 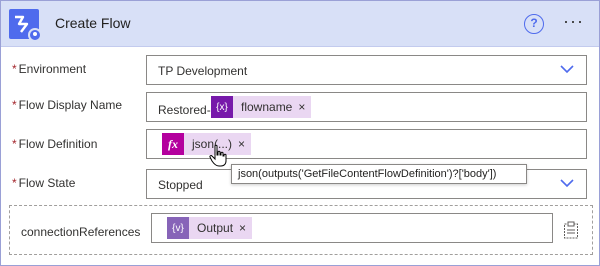 I want to click on function-icon: fx, so click(x=173, y=144).